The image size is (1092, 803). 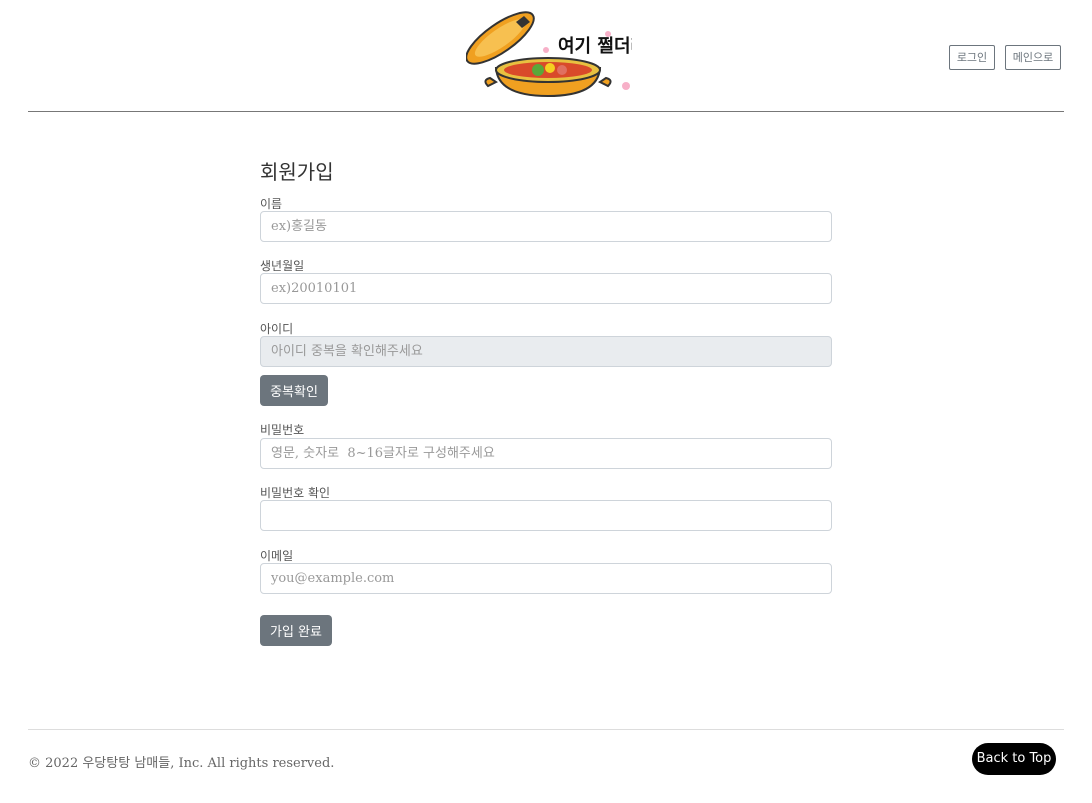 I want to click on id-input, so click(x=546, y=351).